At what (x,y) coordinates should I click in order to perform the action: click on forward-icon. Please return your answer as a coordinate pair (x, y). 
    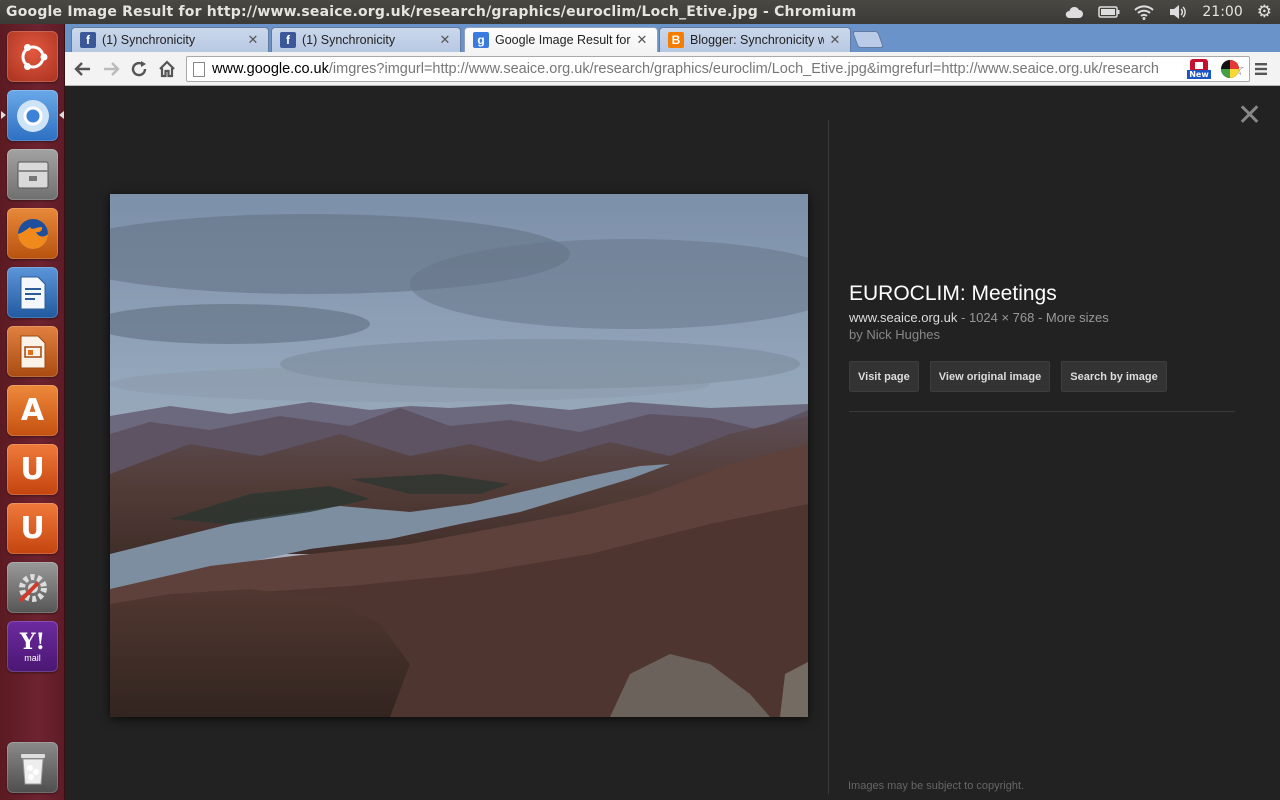
    Looking at the image, I should click on (111, 69).